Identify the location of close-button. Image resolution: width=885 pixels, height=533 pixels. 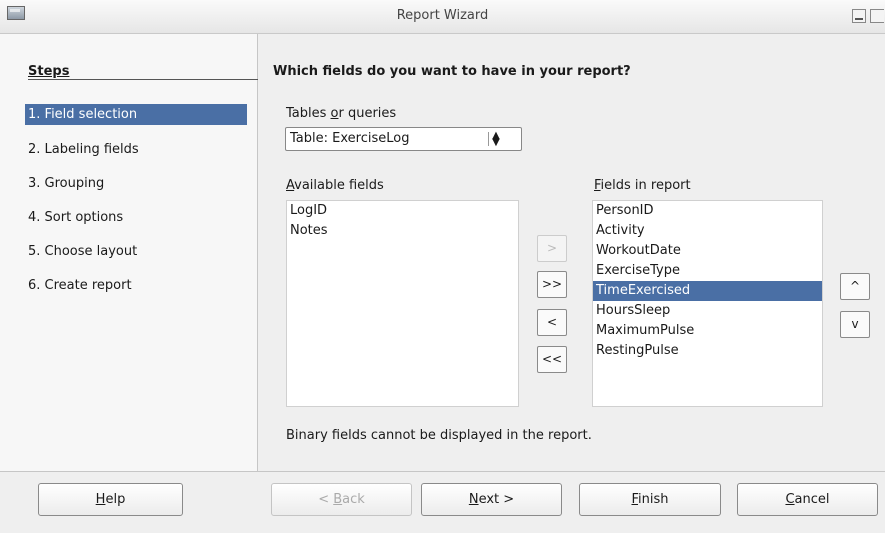
(877, 16).